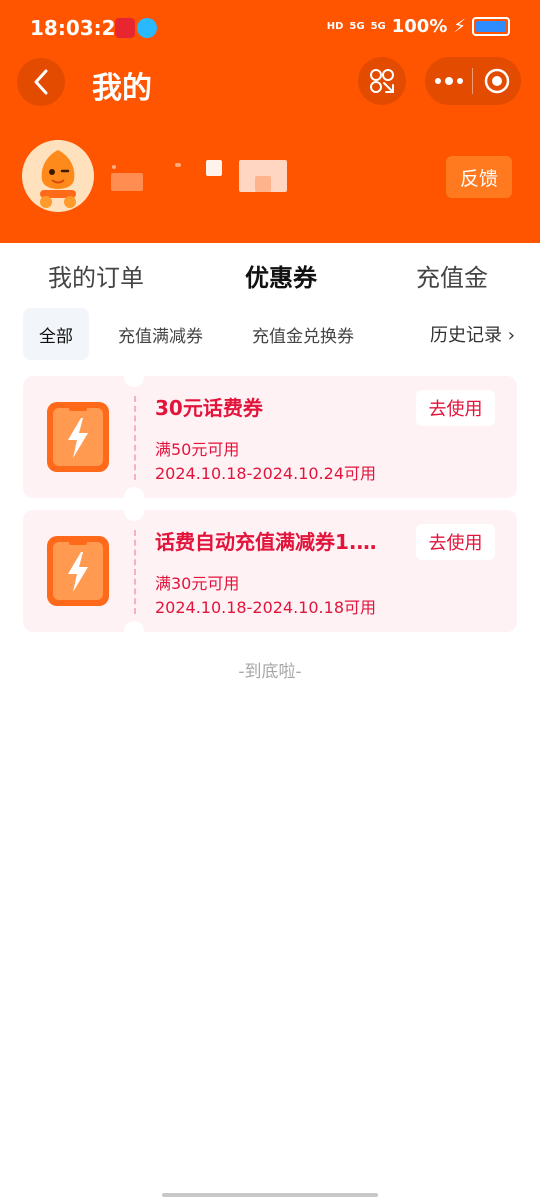  I want to click on coupon-validity: 2024.10.18-2024.10.18可用, so click(265, 607).